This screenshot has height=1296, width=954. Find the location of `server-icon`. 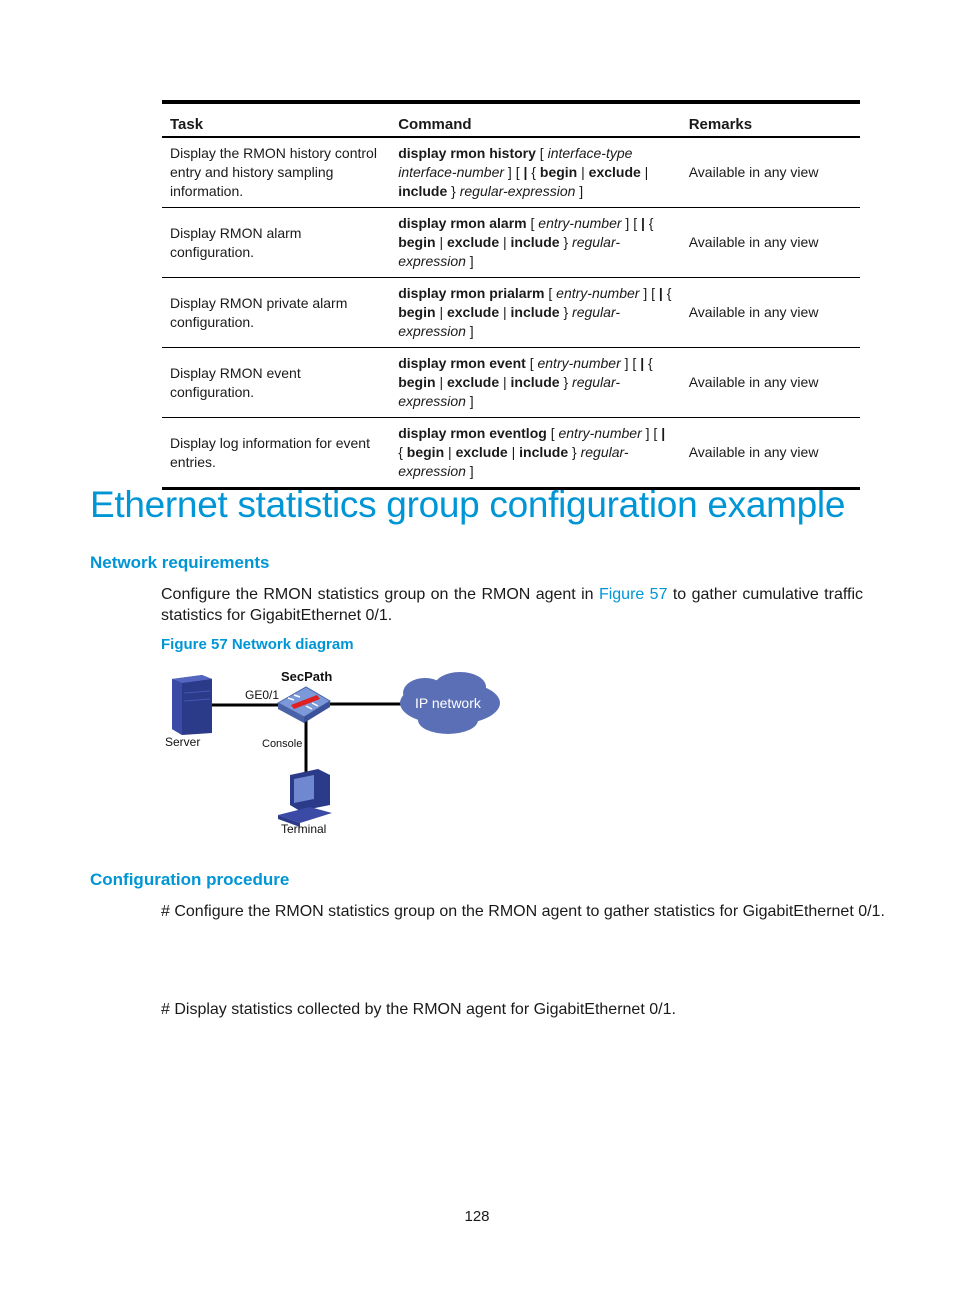

server-icon is located at coordinates (192, 705).